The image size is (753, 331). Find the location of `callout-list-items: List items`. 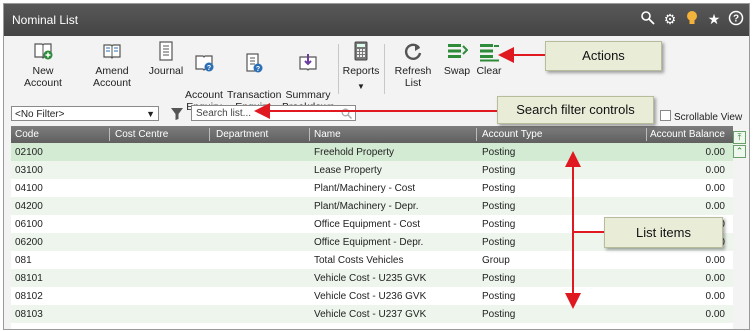

callout-list-items: List items is located at coordinates (663, 232).